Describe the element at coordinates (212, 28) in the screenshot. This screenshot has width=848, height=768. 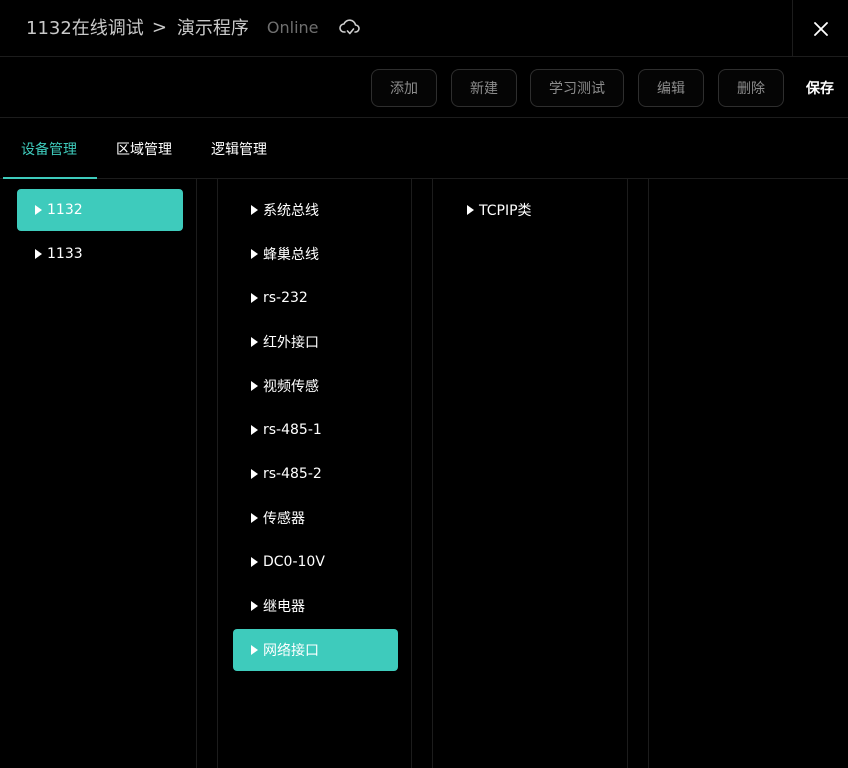
I see `breadcrumb-current: 演示程序` at that location.